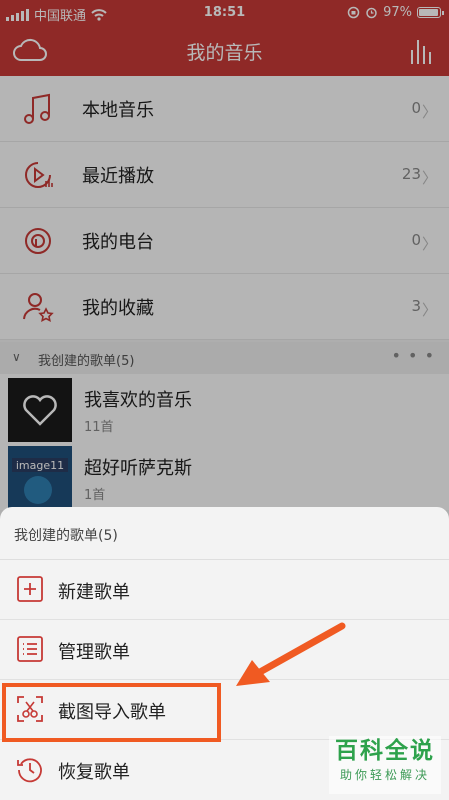  Describe the element at coordinates (30, 589) in the screenshot. I see `plus-box-icon` at that location.